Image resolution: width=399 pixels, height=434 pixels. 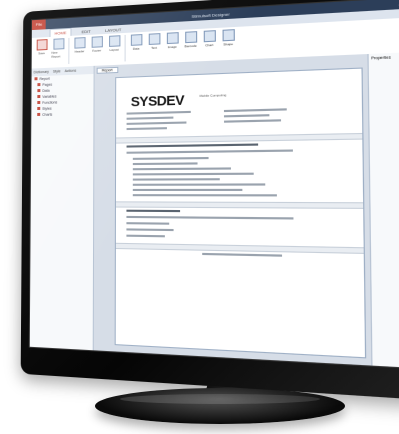 What do you see at coordinates (41, 44) in the screenshot?
I see `save-icon` at bounding box center [41, 44].